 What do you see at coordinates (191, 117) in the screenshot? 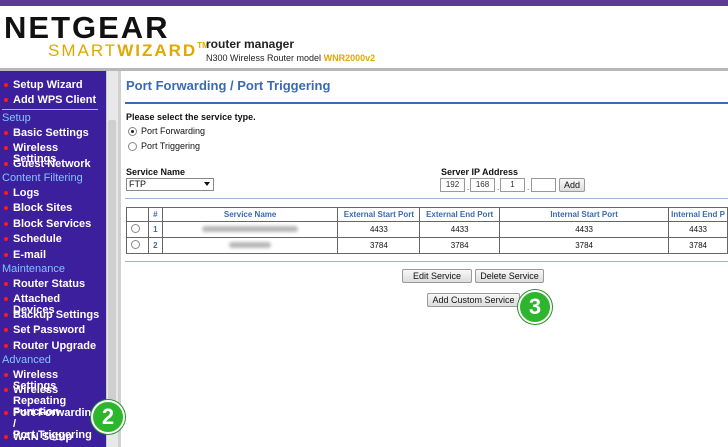
I see `service-type-prompt: Please select the service type.` at bounding box center [191, 117].